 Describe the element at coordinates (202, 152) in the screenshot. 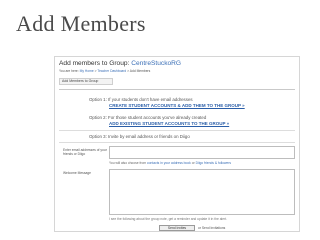

I see `email-input` at that location.